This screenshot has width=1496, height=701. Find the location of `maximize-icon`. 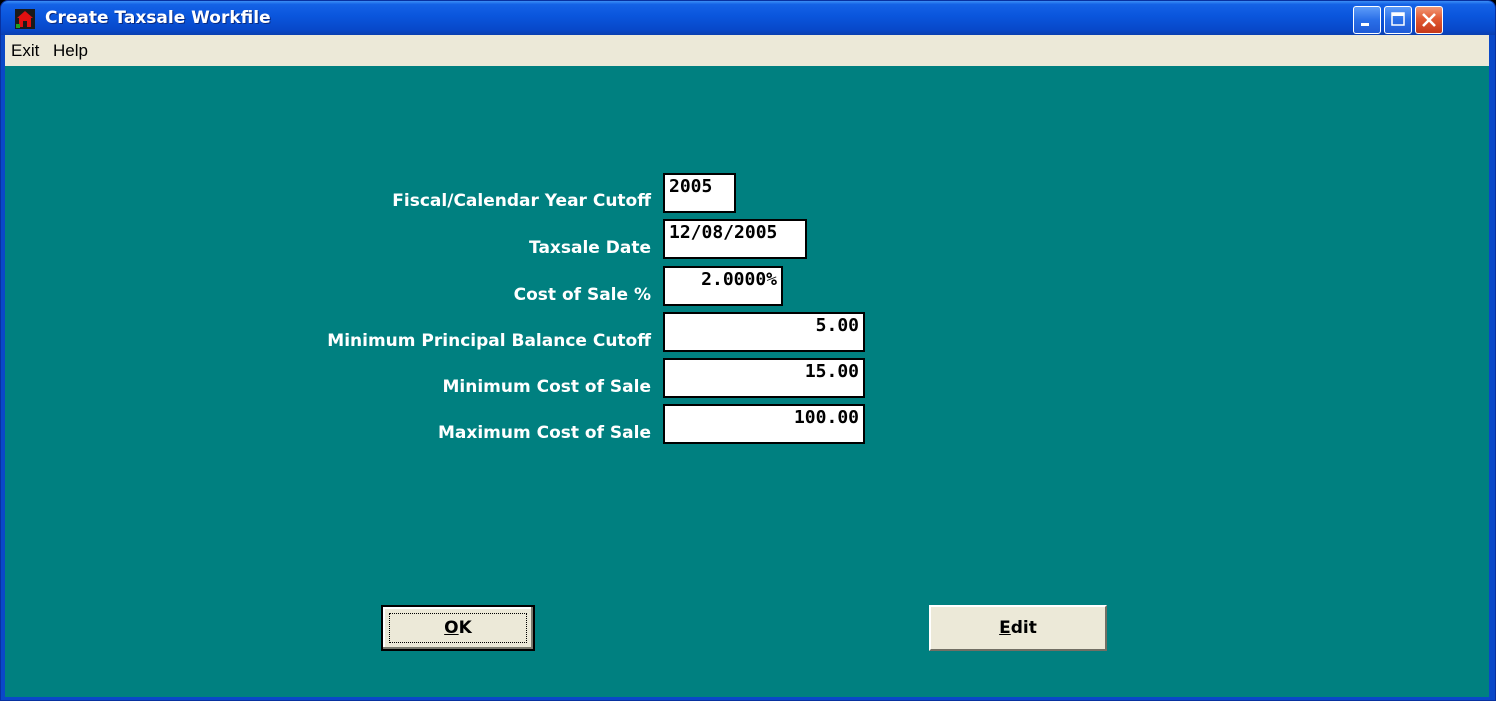

maximize-icon is located at coordinates (1398, 19).